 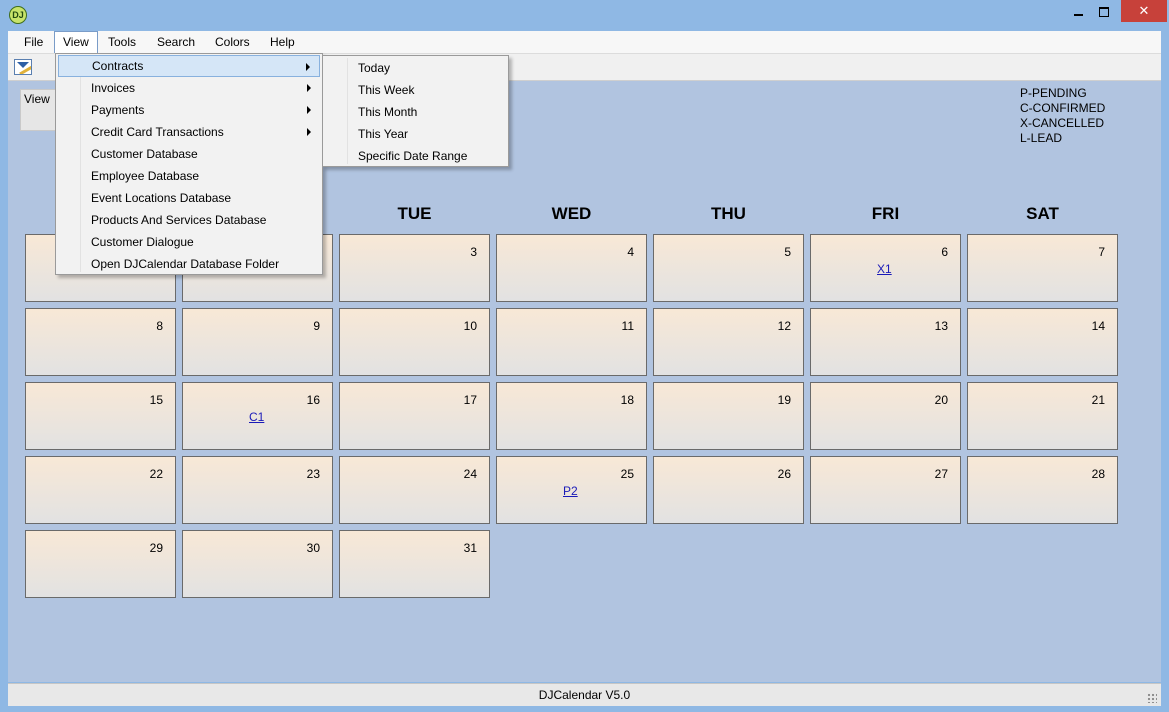 What do you see at coordinates (414, 342) in the screenshot?
I see `day-cell: 10` at bounding box center [414, 342].